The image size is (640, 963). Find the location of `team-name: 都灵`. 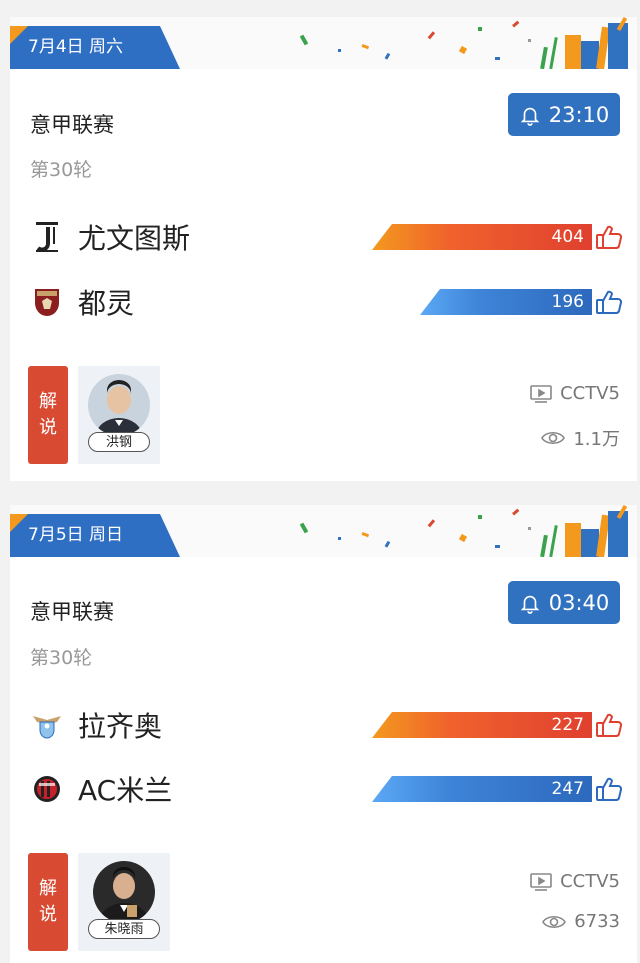

team-name: 都灵 is located at coordinates (106, 303).